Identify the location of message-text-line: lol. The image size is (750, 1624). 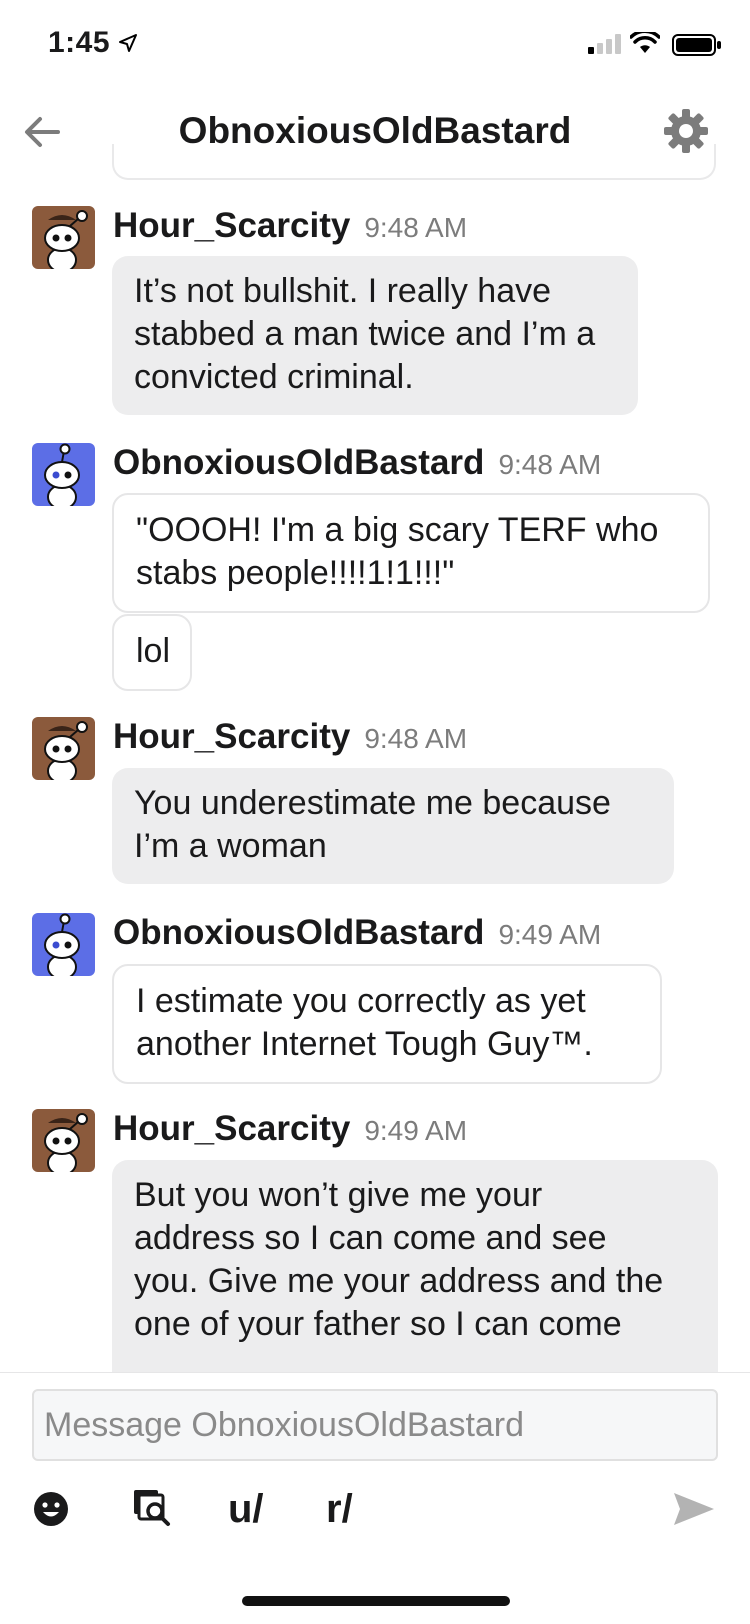
(153, 651).